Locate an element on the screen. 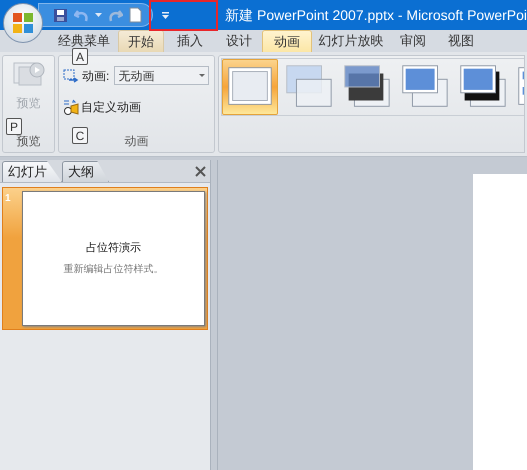  pane-tab: 幻灯片 is located at coordinates (32, 171).